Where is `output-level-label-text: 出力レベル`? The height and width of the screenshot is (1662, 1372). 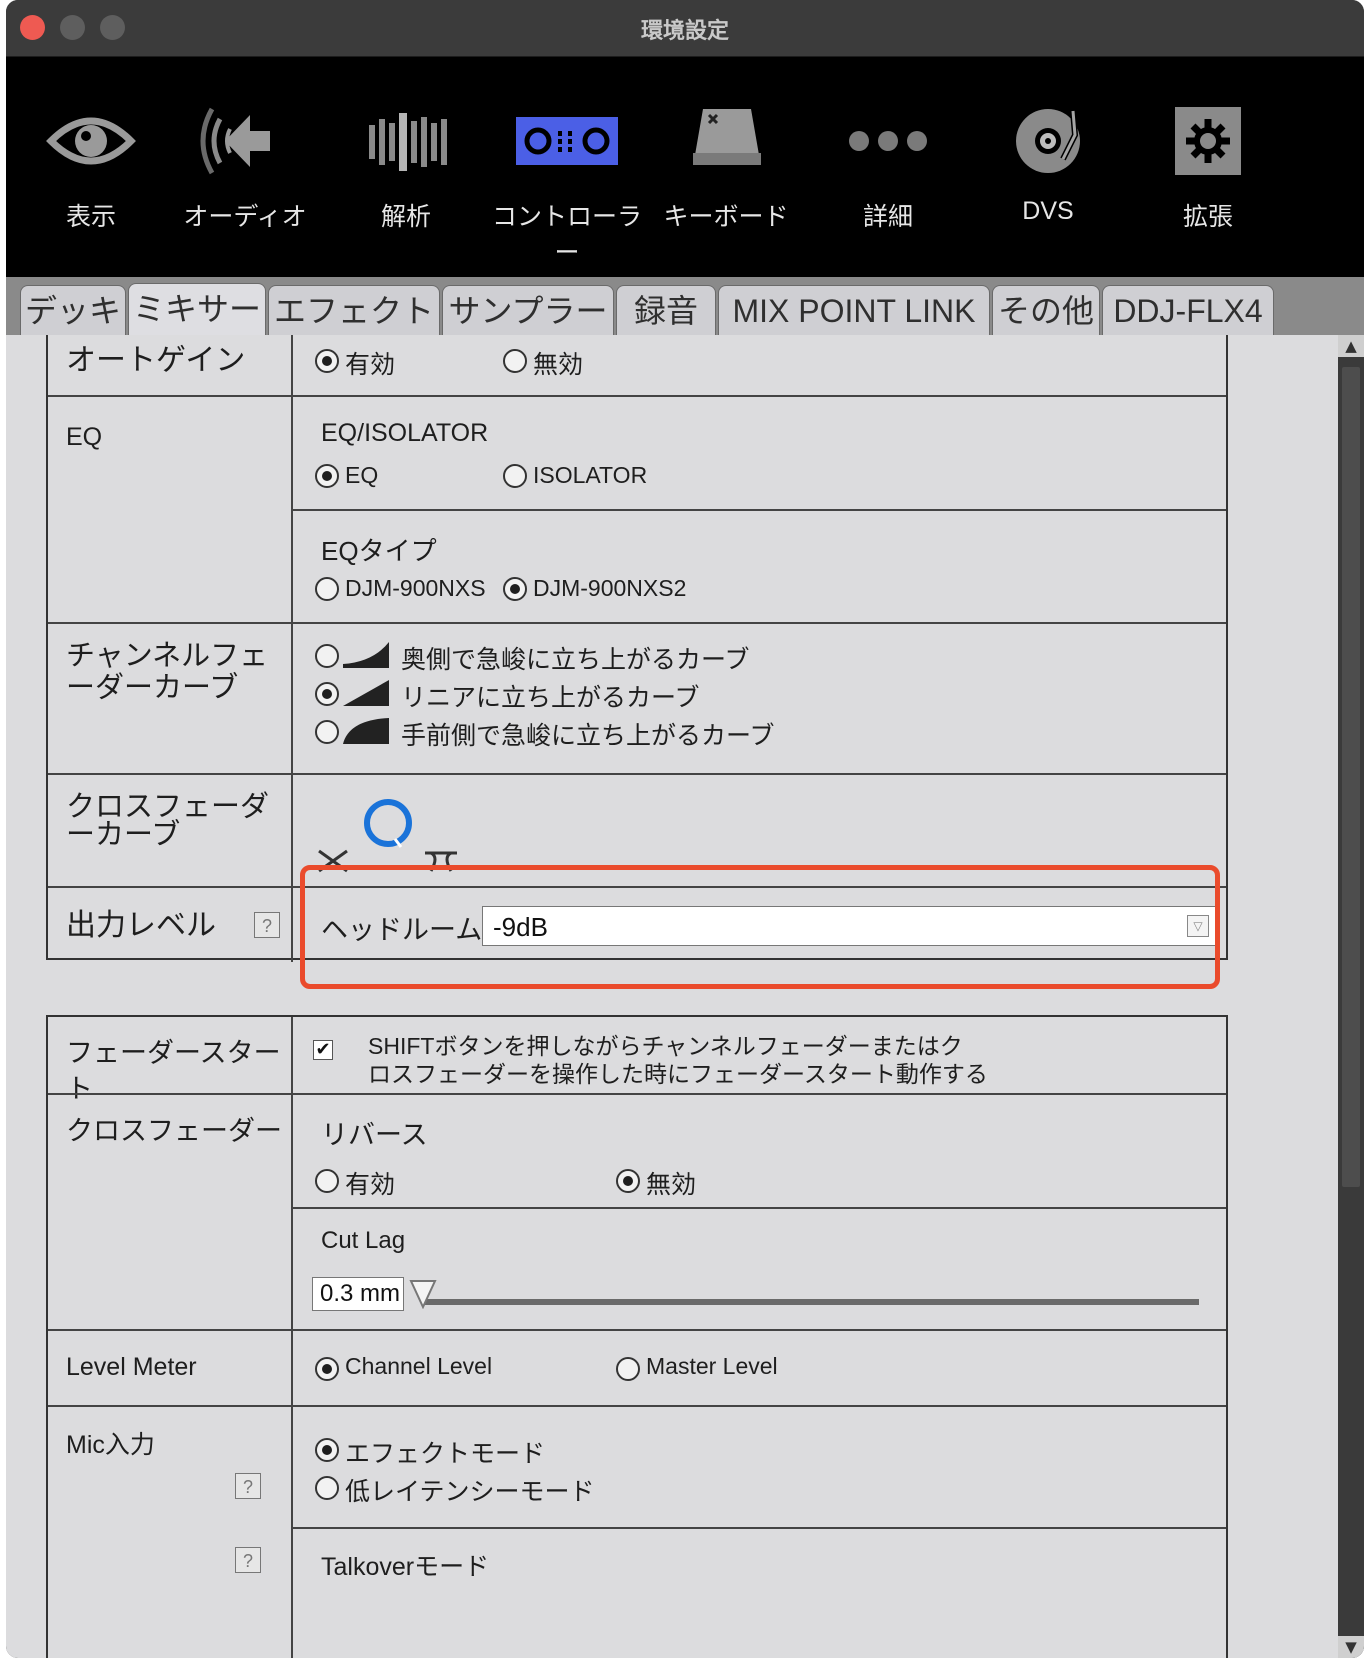 output-level-label-text: 出力レベル is located at coordinates (141, 925).